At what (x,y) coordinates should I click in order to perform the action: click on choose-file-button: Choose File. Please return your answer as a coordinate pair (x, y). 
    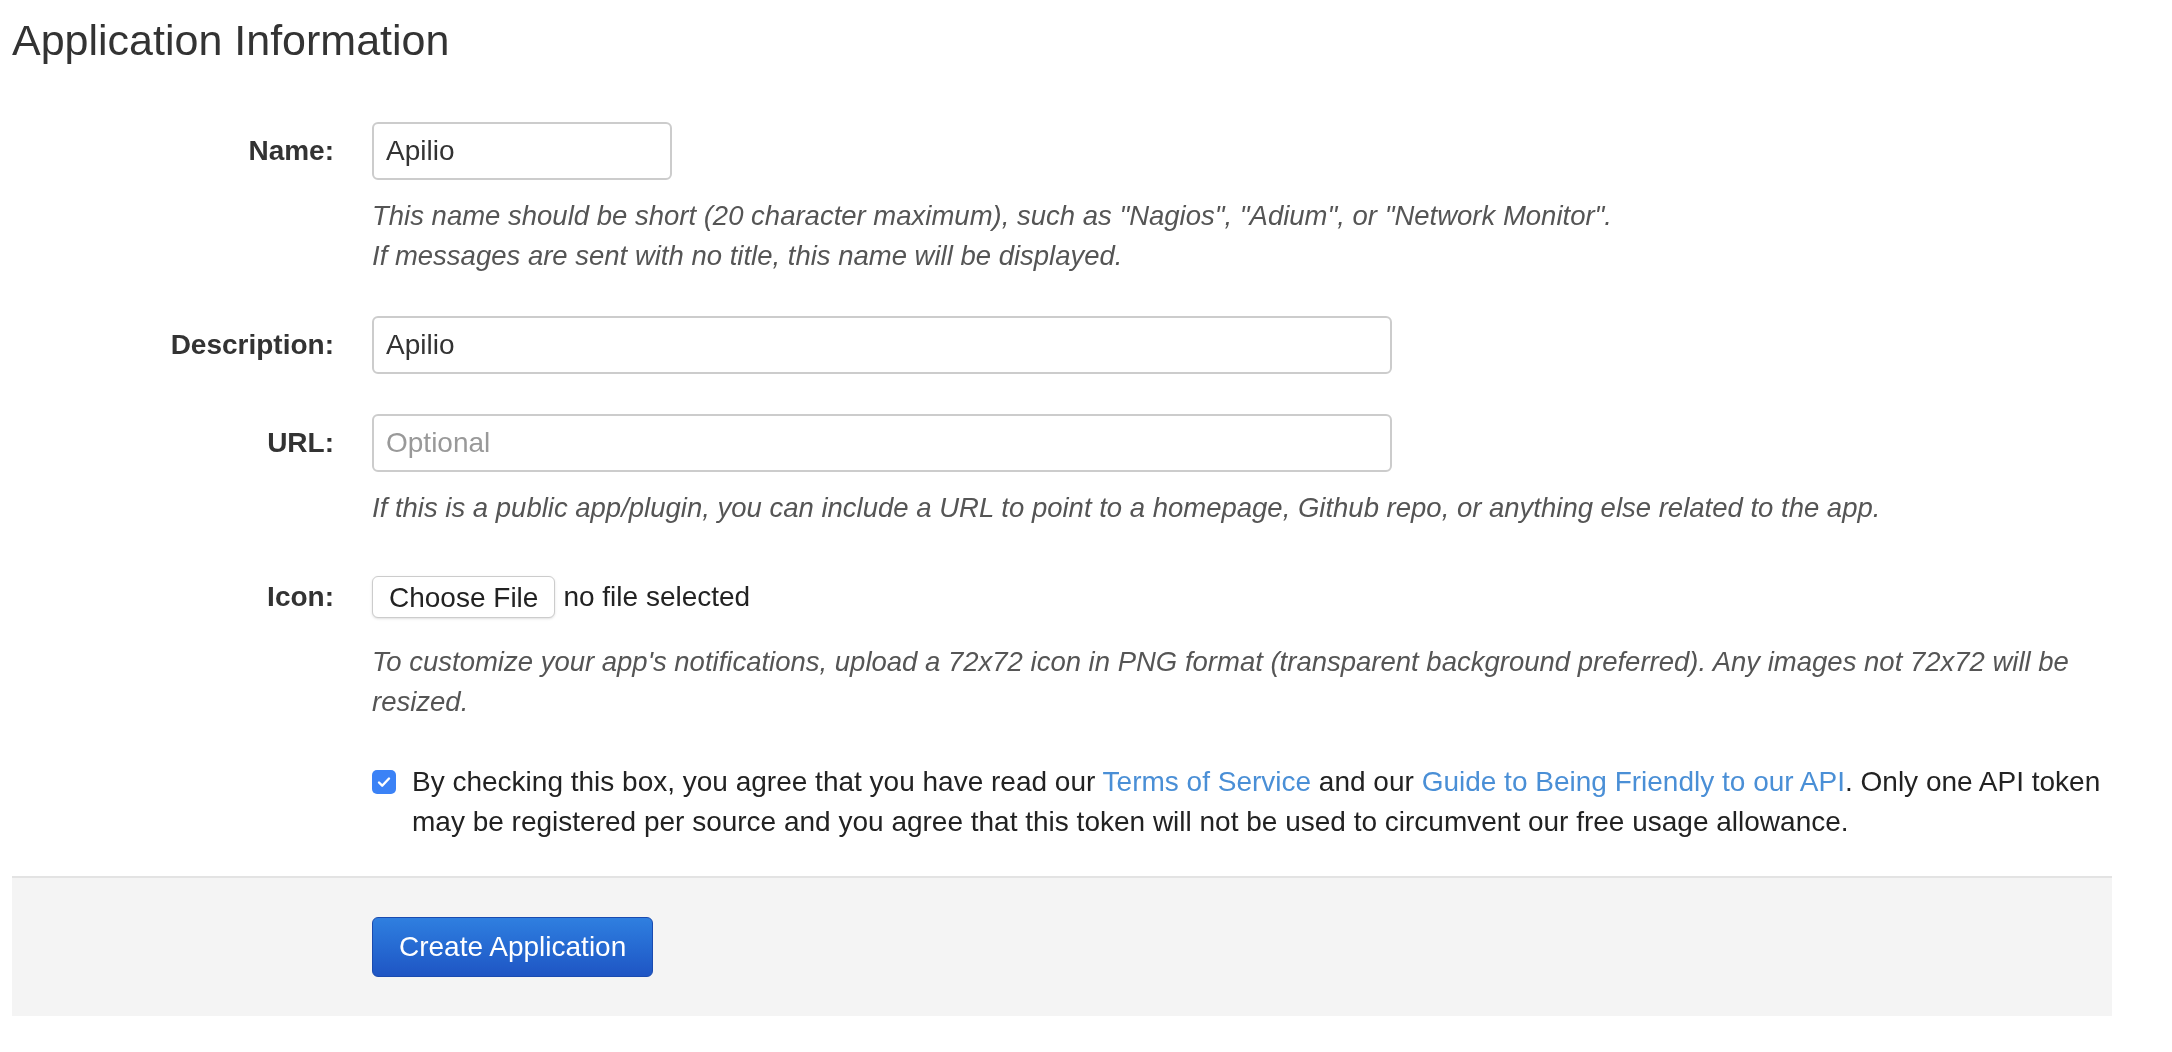
    Looking at the image, I should click on (464, 597).